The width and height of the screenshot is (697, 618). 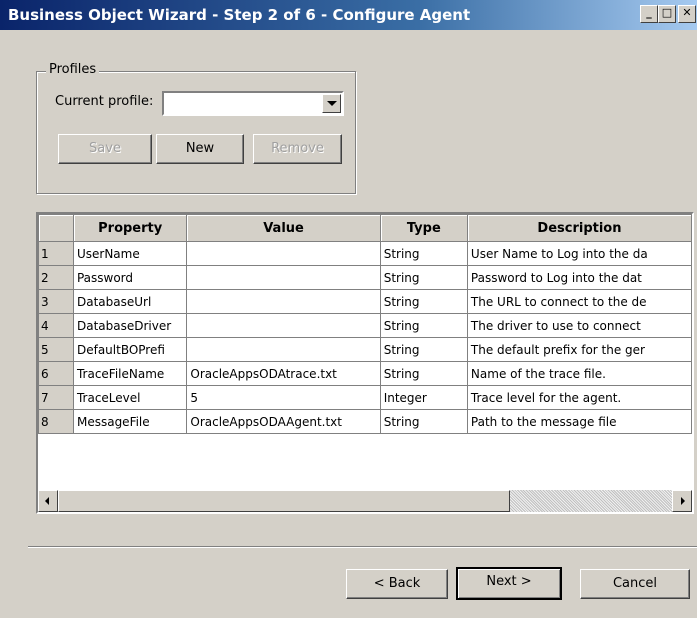 I want to click on profiles-group, so click(x=196, y=132).